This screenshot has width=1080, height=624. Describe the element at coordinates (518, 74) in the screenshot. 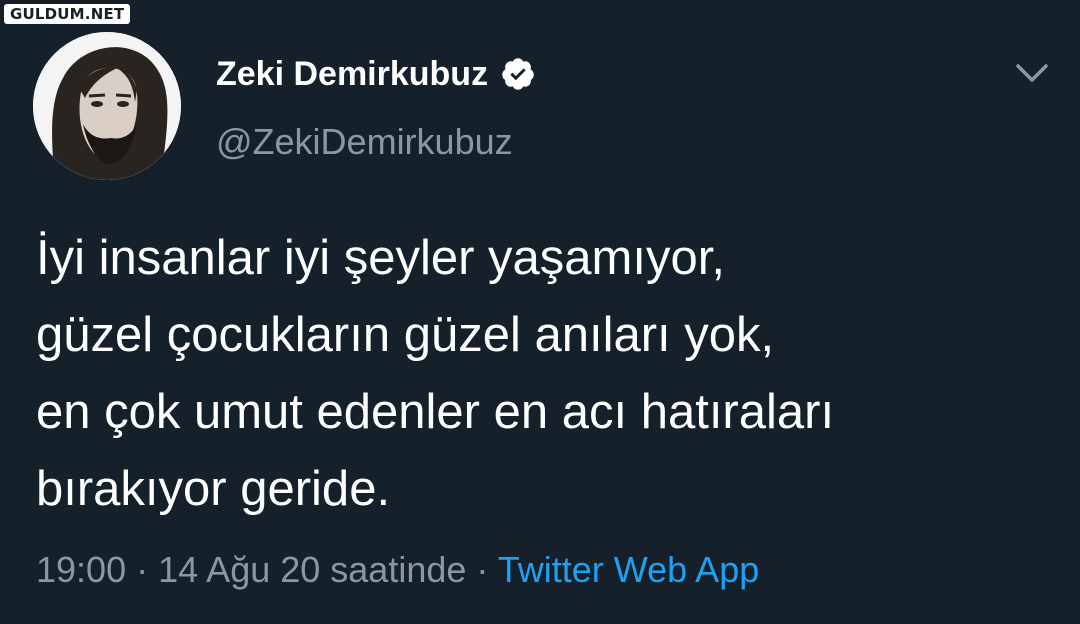

I see `verified-badge-icon` at that location.